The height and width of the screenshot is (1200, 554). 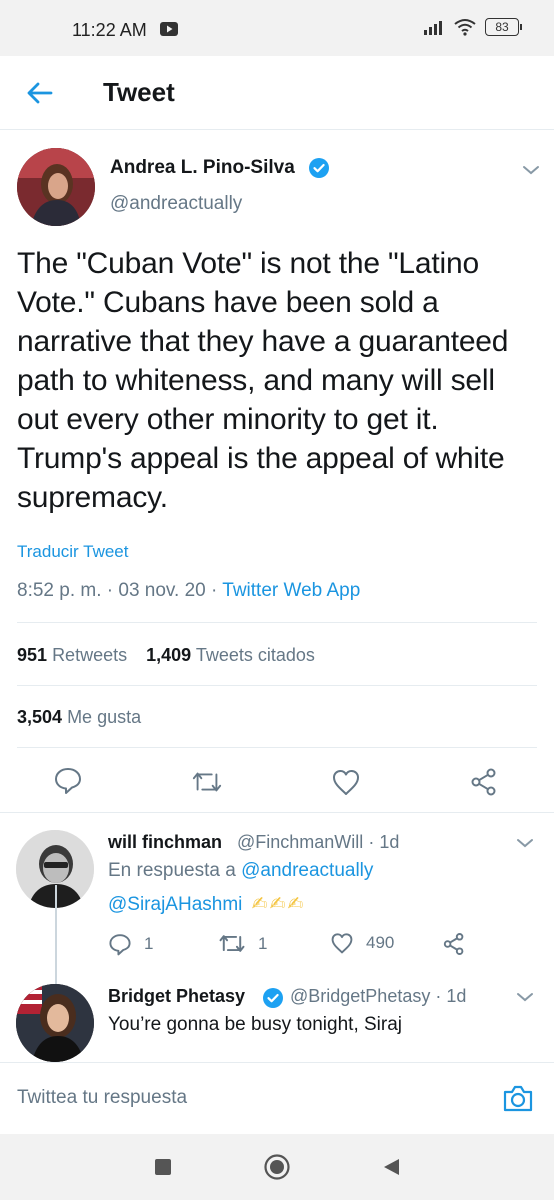 I want to click on reply-reply-button: 1, so click(x=130, y=944).